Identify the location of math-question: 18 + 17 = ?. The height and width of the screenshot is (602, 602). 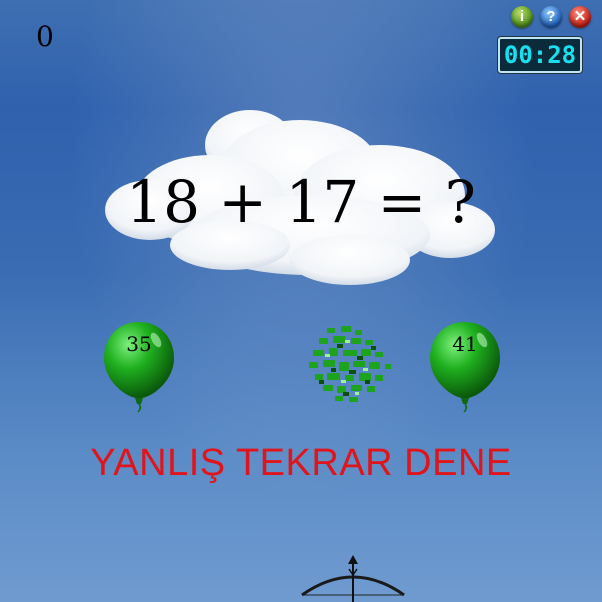
(301, 202).